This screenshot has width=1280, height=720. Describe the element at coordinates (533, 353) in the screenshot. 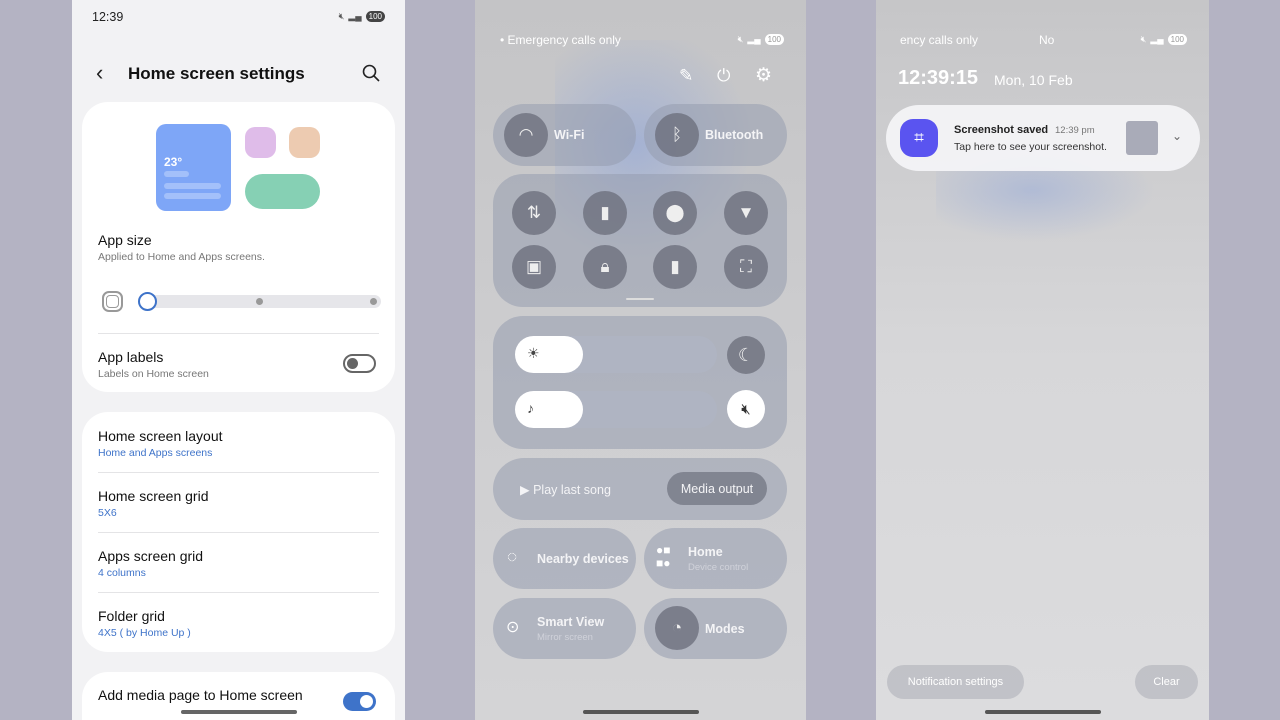

I see `brightness-icon: ☀` at that location.